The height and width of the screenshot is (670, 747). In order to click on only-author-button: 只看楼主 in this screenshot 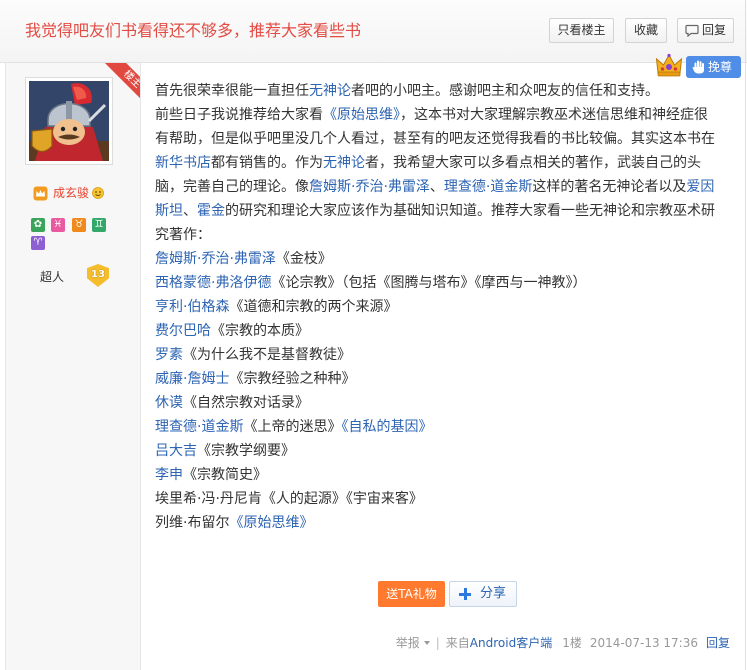, I will do `click(581, 30)`.